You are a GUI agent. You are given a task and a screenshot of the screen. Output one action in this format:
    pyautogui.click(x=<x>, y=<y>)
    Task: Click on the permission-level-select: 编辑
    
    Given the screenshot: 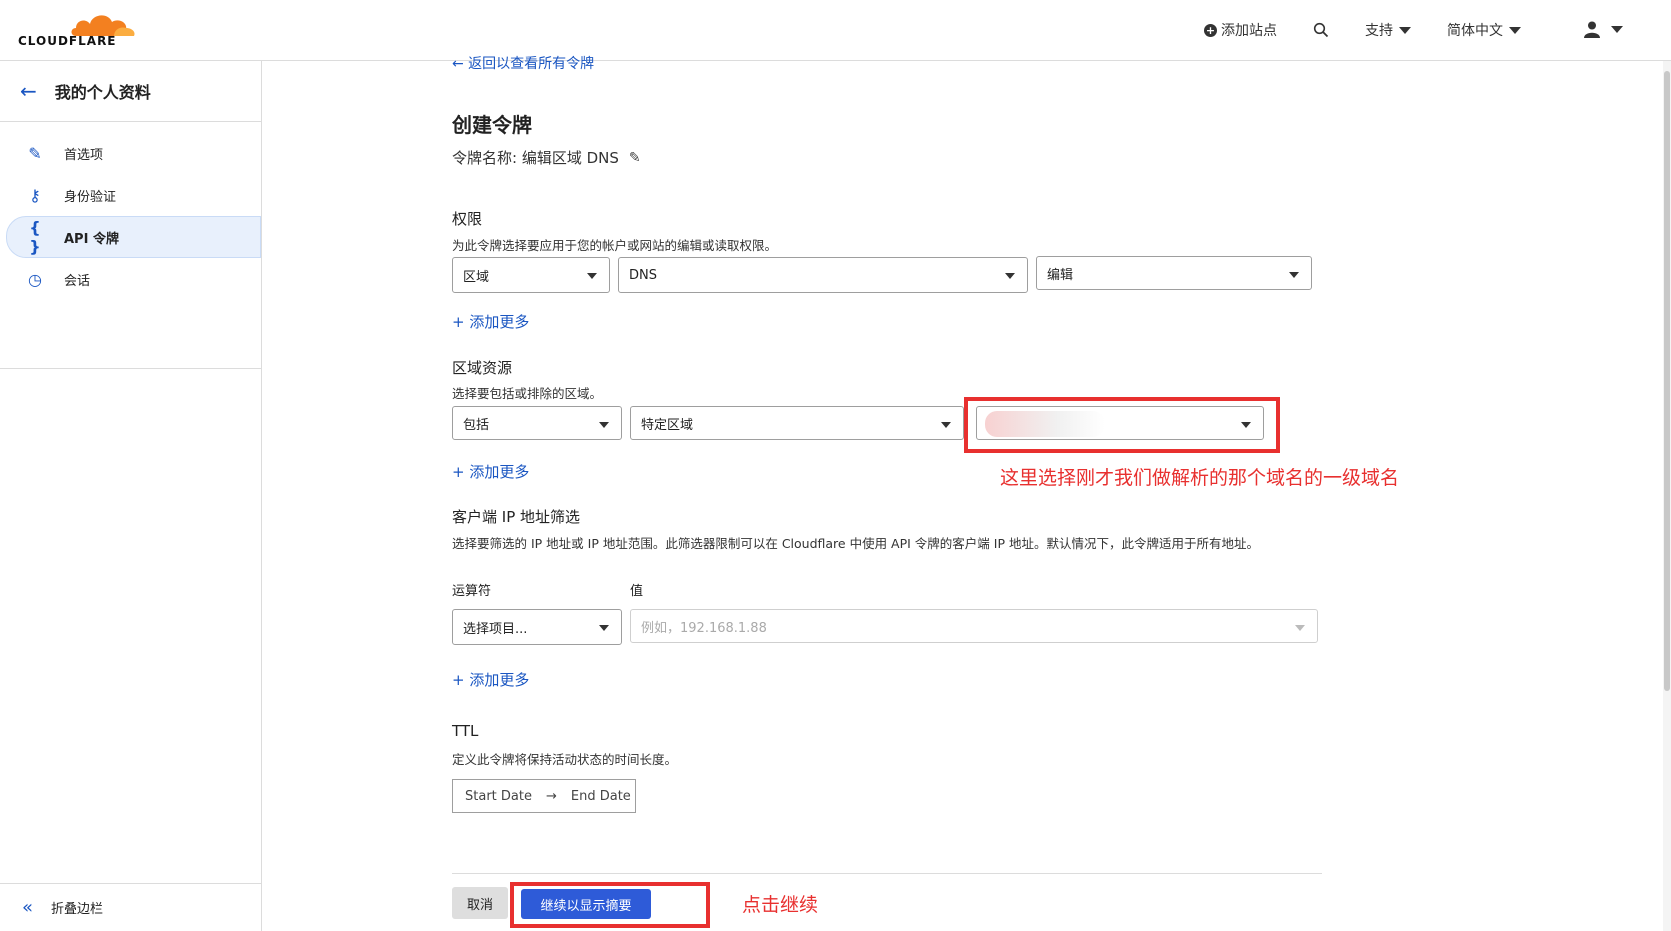 What is the action you would take?
    pyautogui.click(x=1174, y=273)
    